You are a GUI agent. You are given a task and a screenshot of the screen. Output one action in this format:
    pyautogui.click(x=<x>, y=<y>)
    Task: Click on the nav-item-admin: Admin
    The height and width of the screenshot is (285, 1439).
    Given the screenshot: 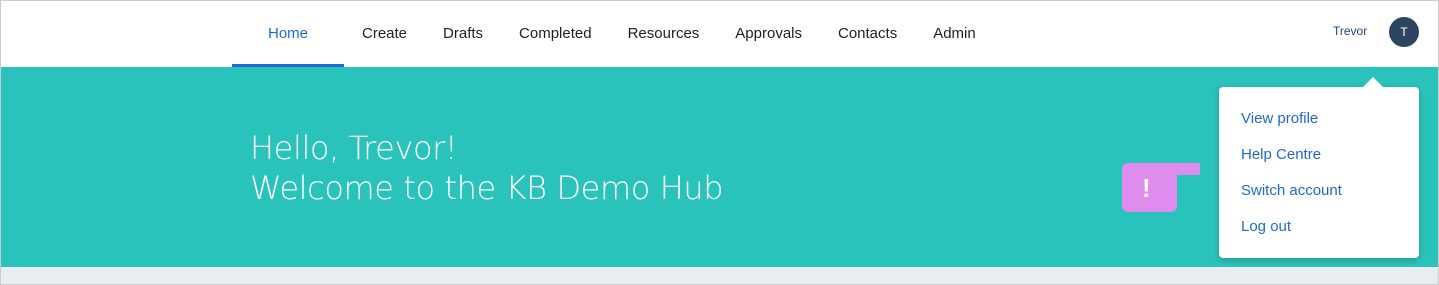 What is the action you would take?
    pyautogui.click(x=954, y=33)
    